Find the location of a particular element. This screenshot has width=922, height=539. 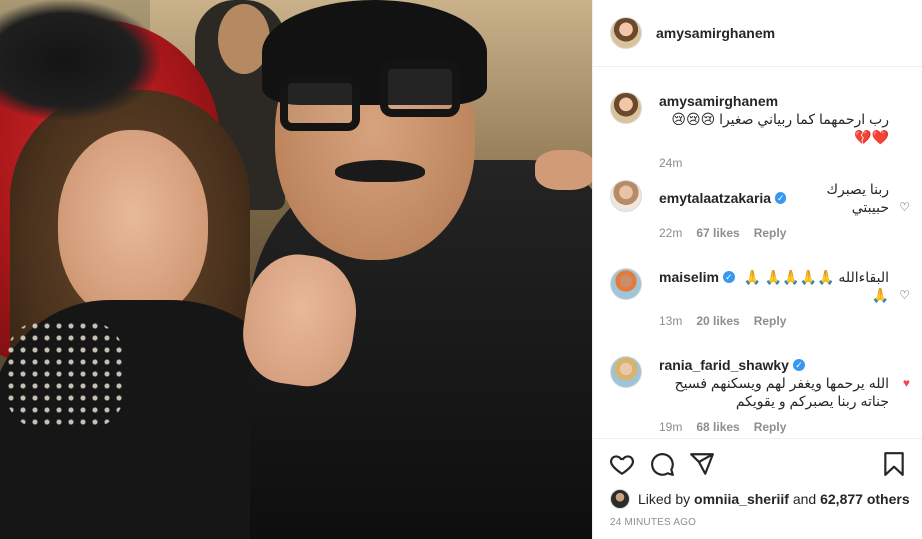

share-icon is located at coordinates (702, 464).